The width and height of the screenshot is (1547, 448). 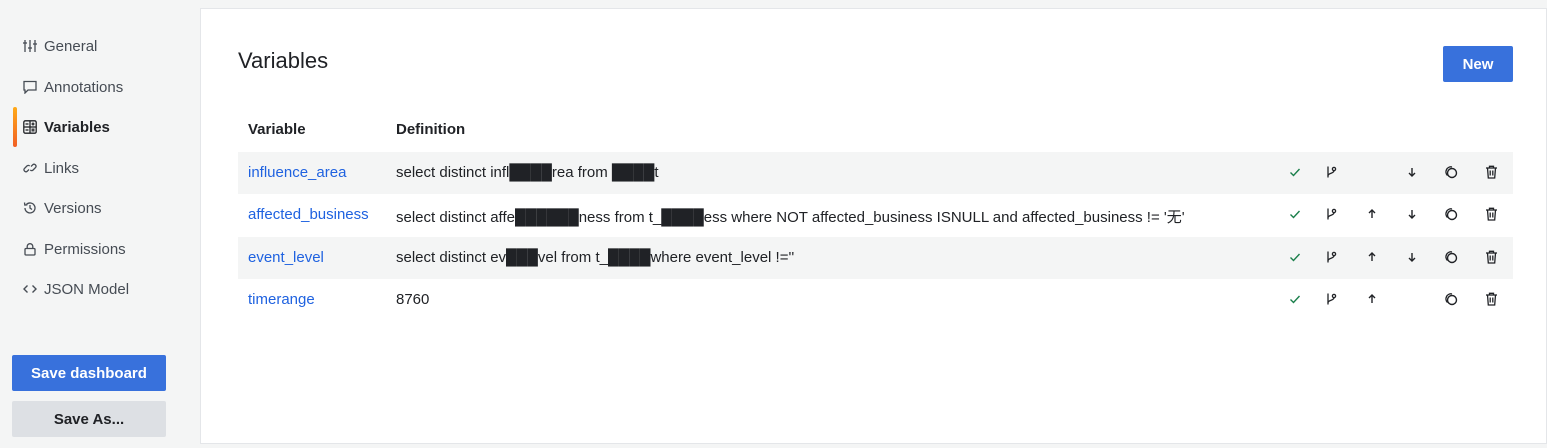 What do you see at coordinates (87, 289) in the screenshot?
I see `sidebar-item-label: JSON Model` at bounding box center [87, 289].